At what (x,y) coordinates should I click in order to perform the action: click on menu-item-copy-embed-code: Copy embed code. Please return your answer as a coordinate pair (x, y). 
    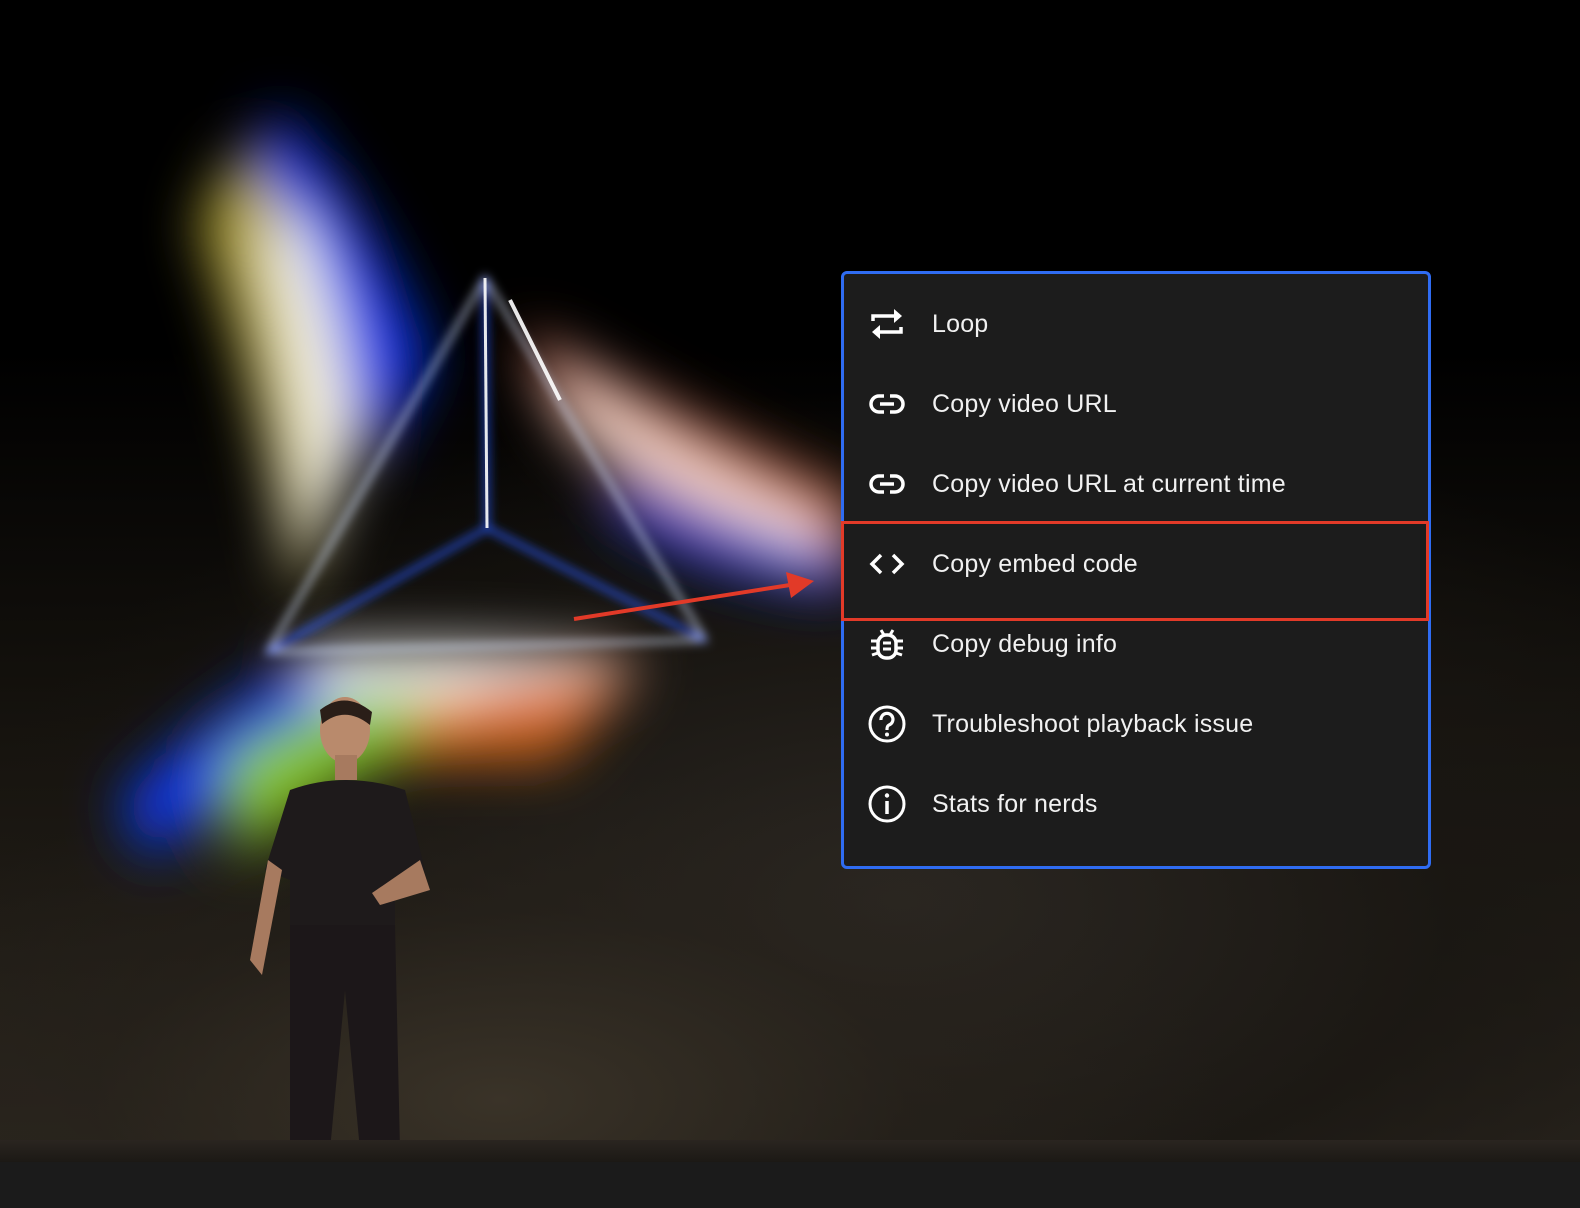
    Looking at the image, I should click on (1136, 564).